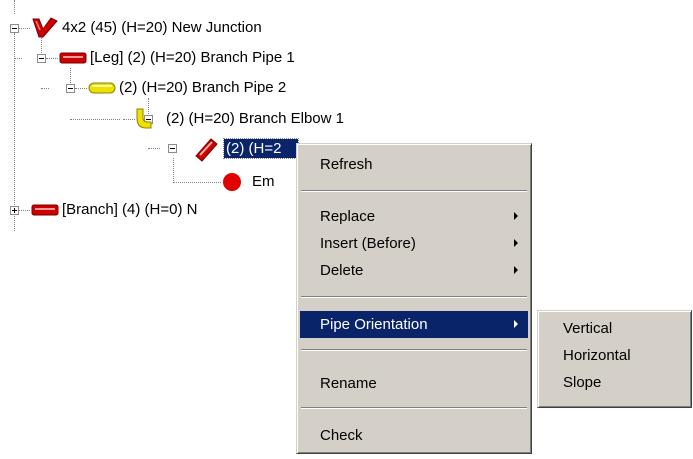  What do you see at coordinates (614, 382) in the screenshot?
I see `submenu-item-slope: Slope` at bounding box center [614, 382].